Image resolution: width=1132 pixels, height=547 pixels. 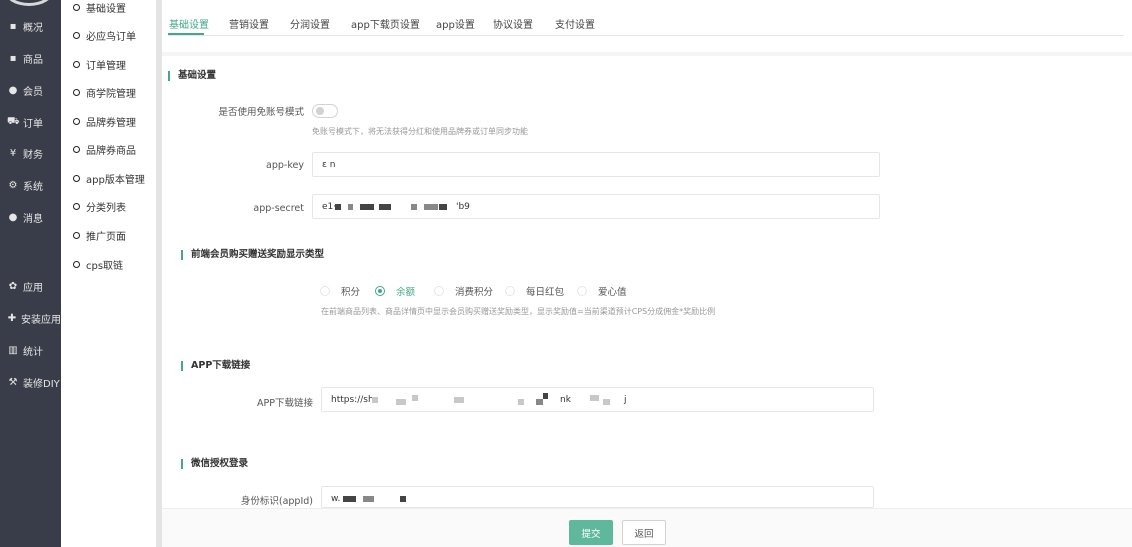 What do you see at coordinates (215, 366) in the screenshot?
I see `section-title-app-download: APP下载链接` at bounding box center [215, 366].